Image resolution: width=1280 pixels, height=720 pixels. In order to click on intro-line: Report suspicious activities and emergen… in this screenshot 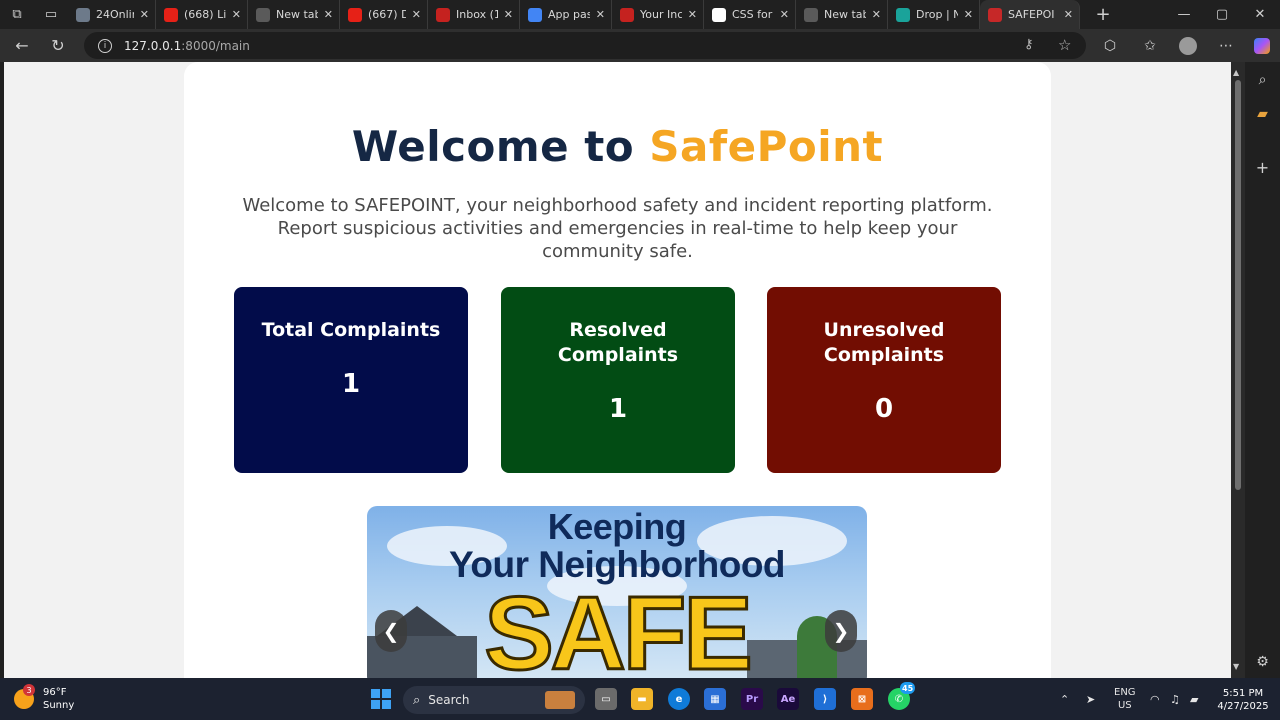, I will do `click(617, 228)`.